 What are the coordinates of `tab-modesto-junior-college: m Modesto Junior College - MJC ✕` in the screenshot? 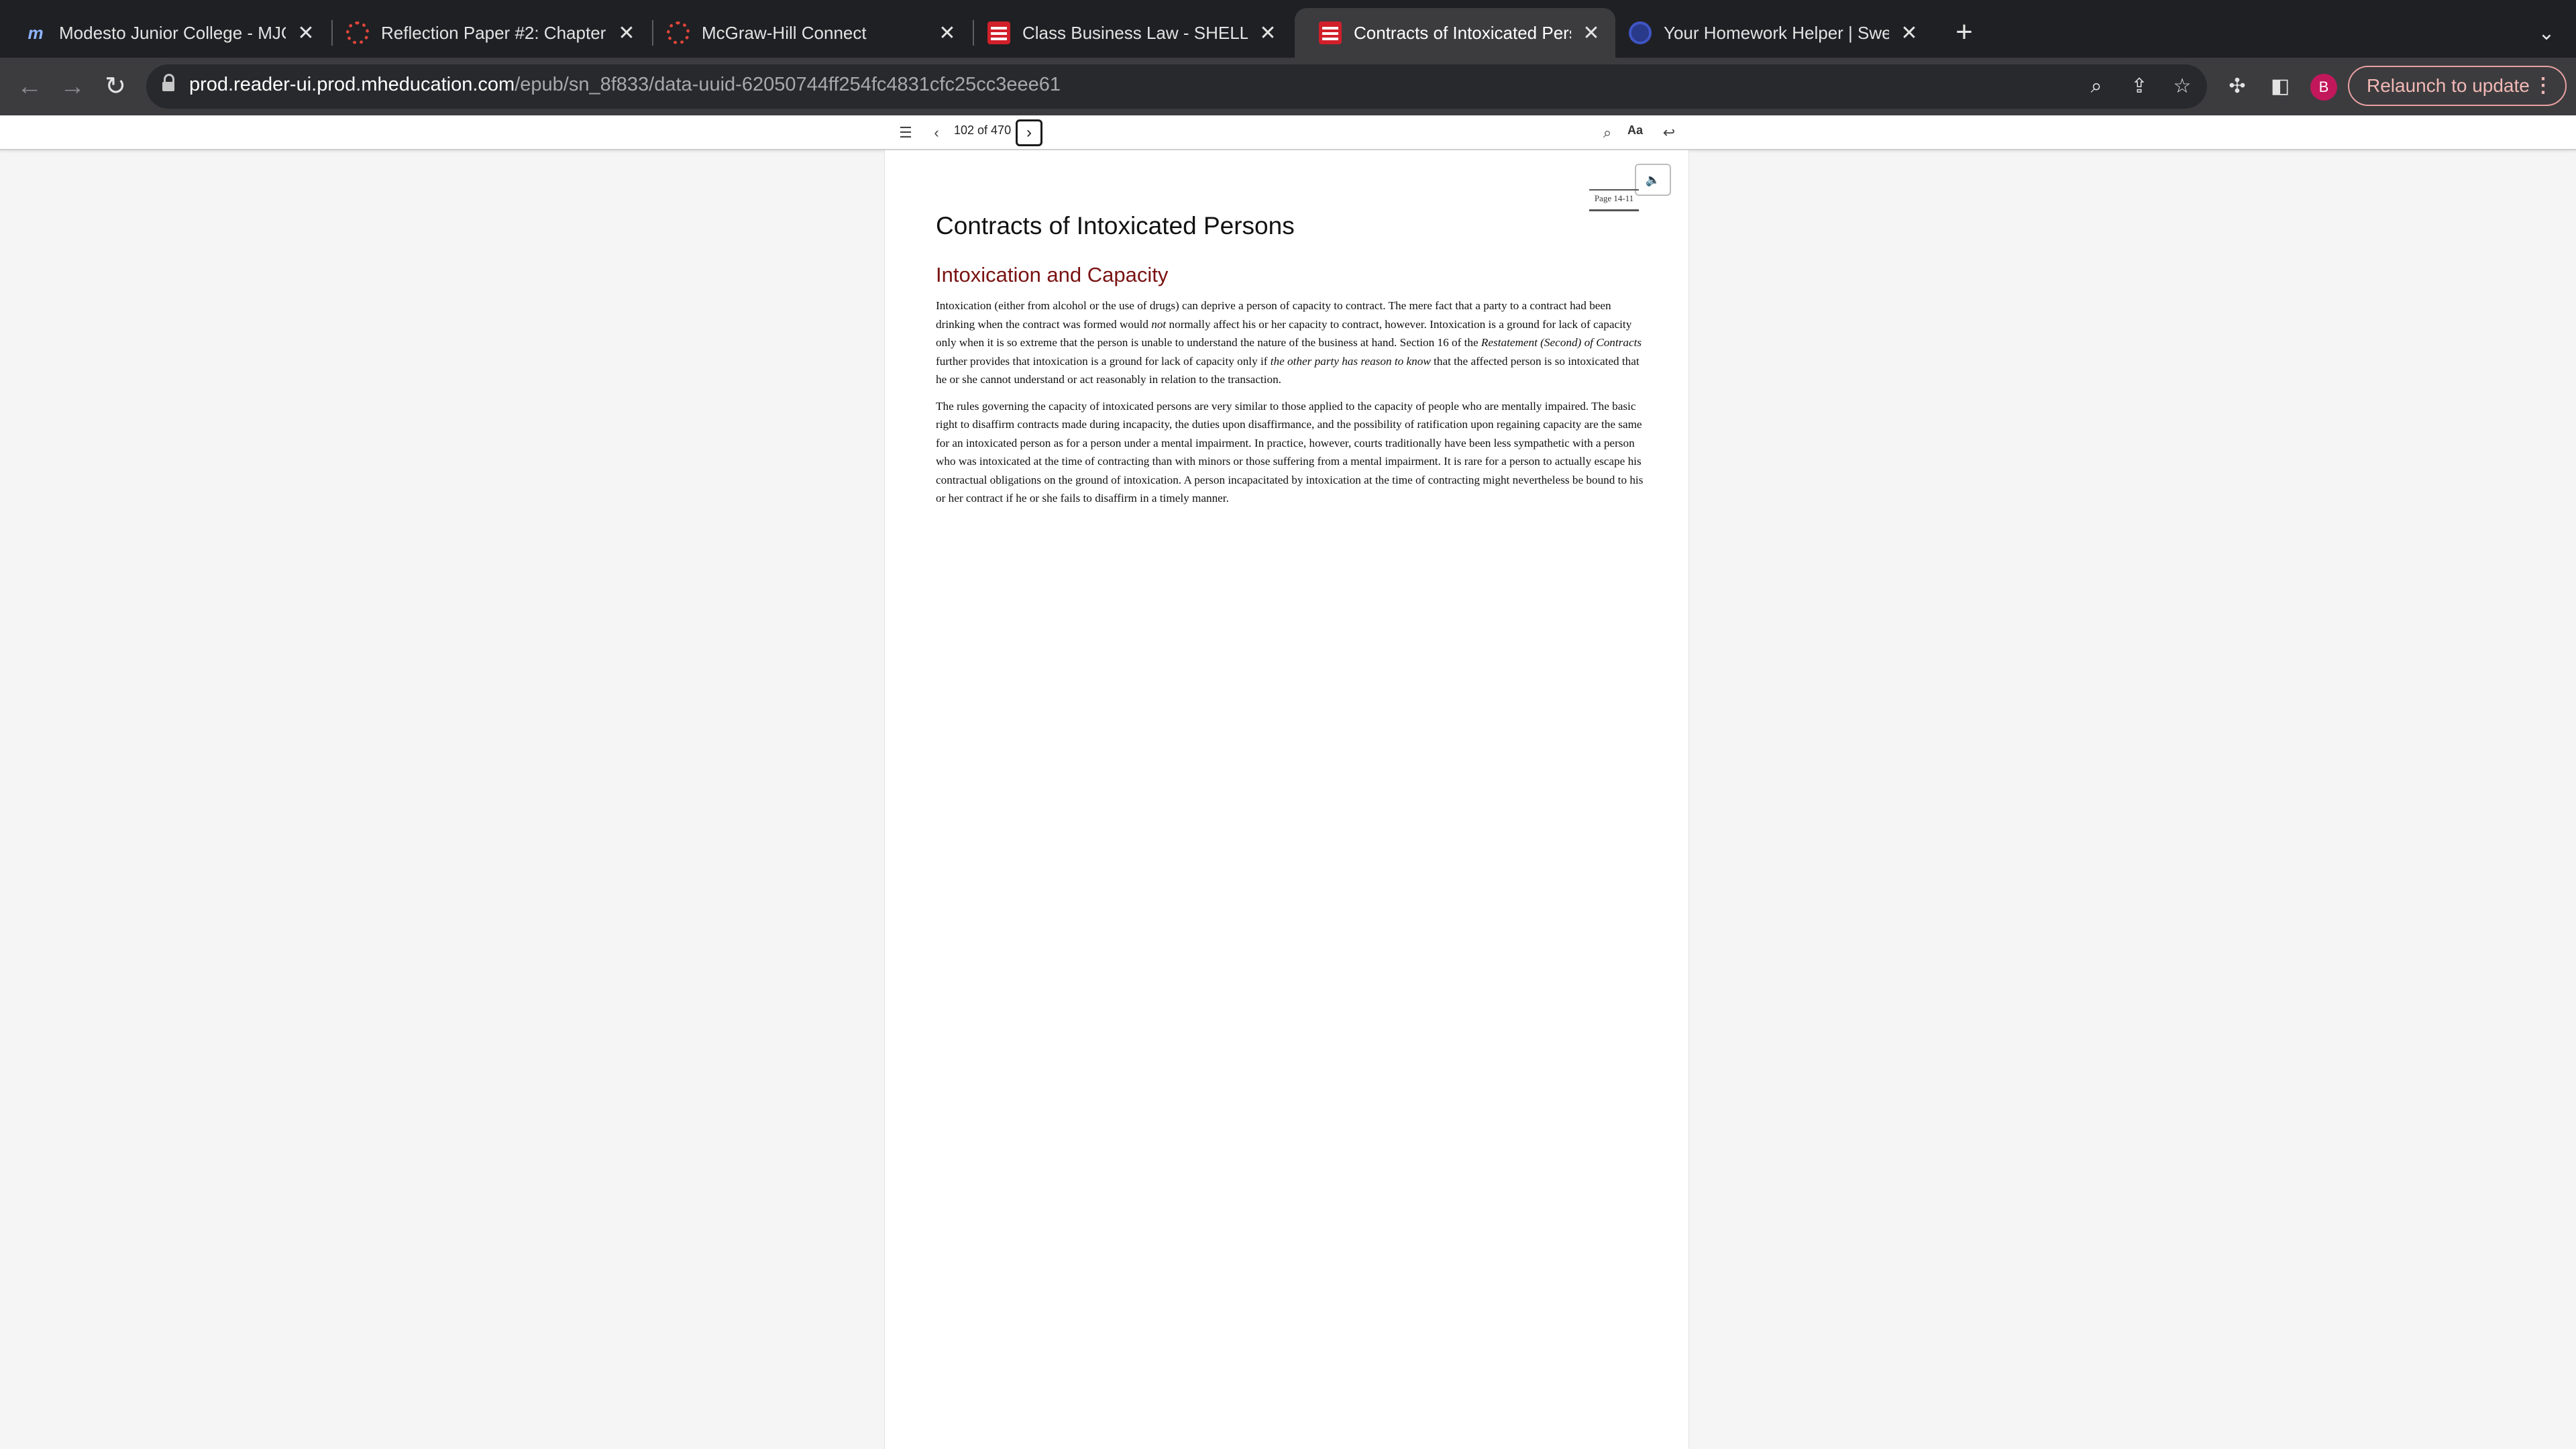 It's located at (165, 33).